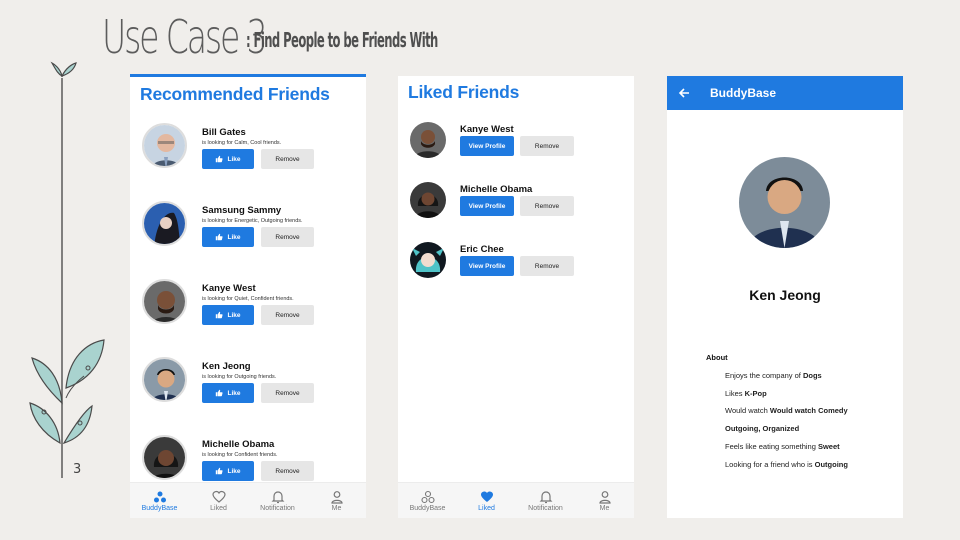 Image resolution: width=960 pixels, height=540 pixels. Describe the element at coordinates (185, 37) in the screenshot. I see `slide-title-main: Use Case 3` at that location.